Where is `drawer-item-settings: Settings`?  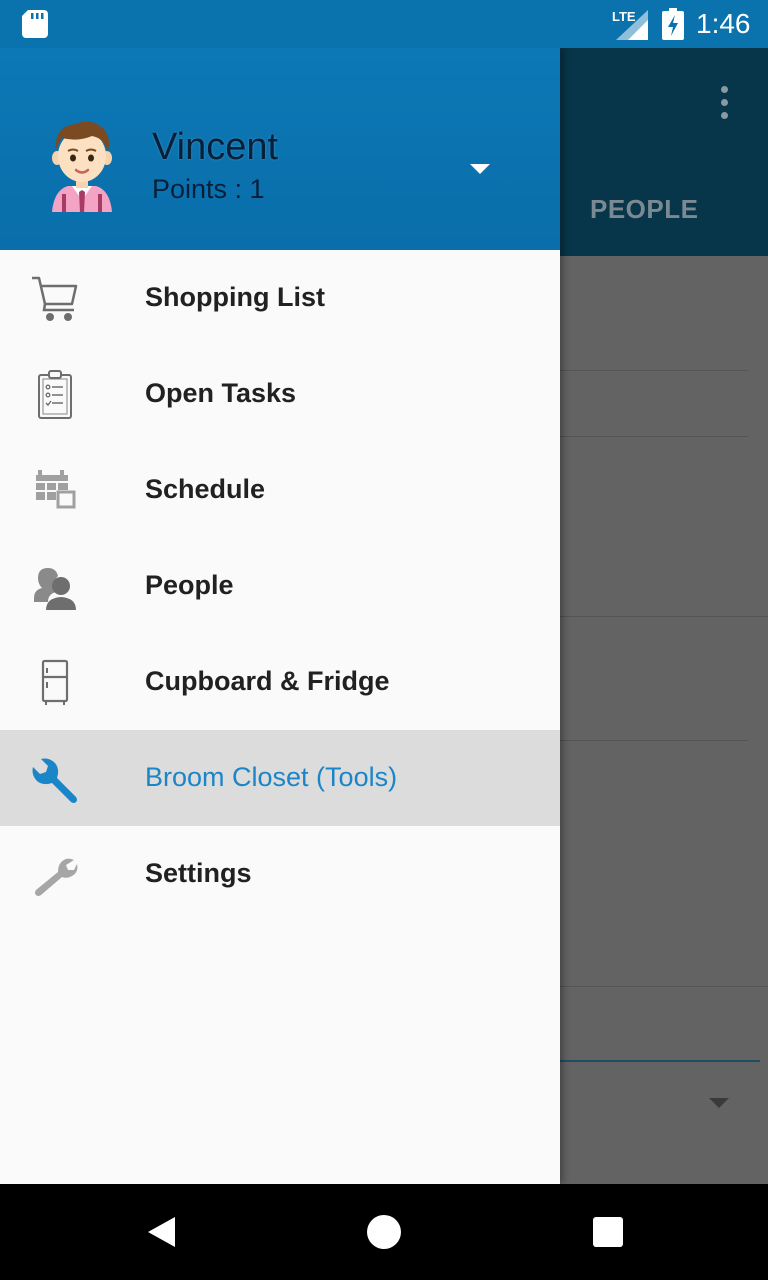
drawer-item-settings: Settings is located at coordinates (280, 874).